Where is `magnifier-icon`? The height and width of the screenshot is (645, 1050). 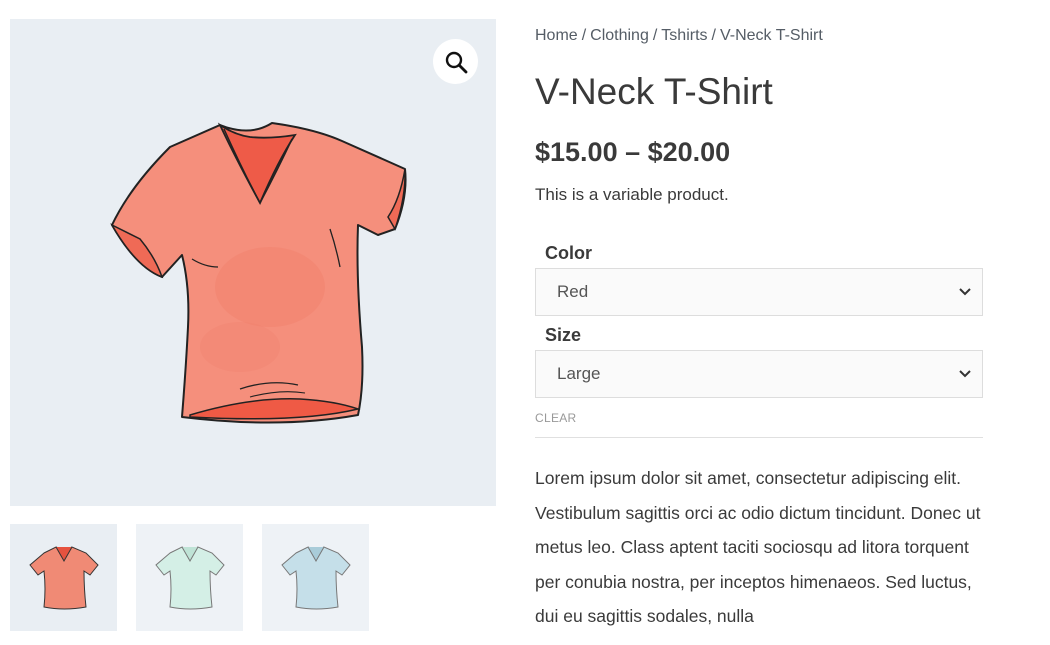
magnifier-icon is located at coordinates (456, 62).